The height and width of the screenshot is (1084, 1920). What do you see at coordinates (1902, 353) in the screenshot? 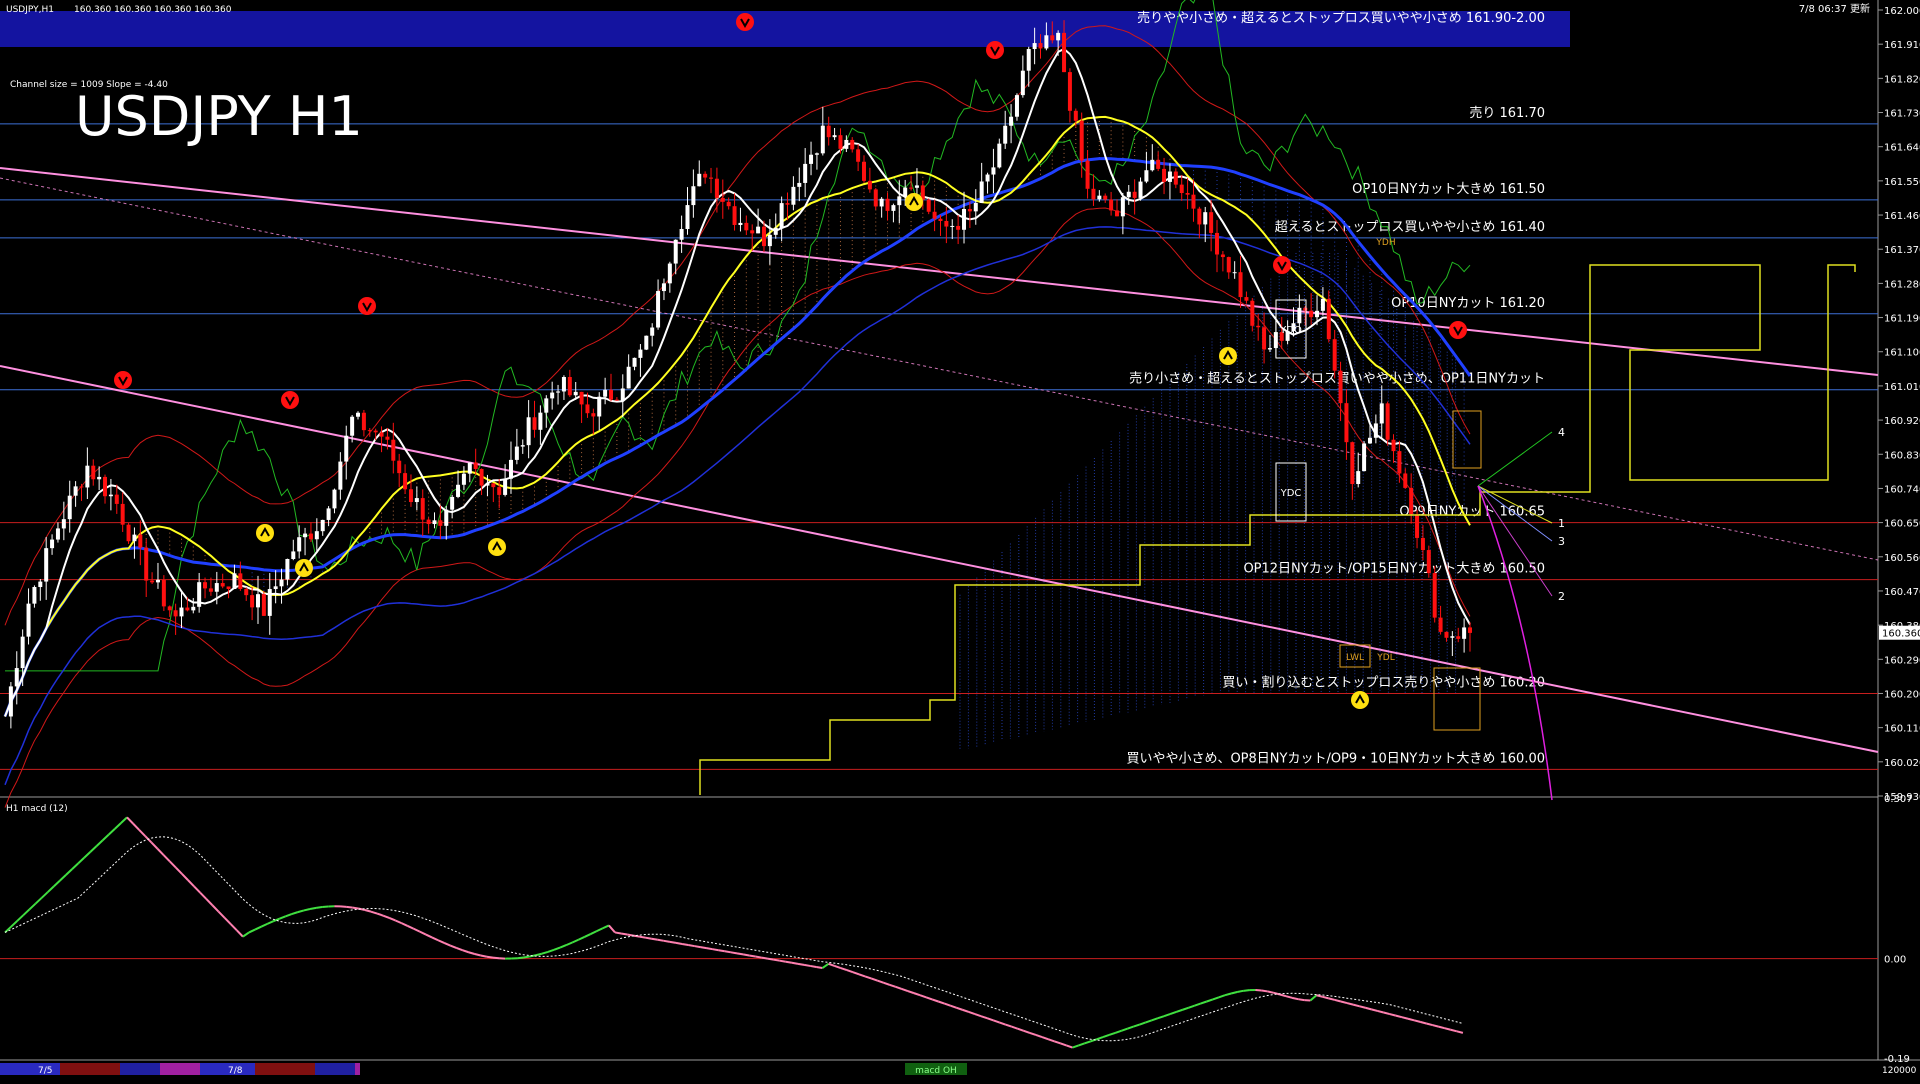
I see `price-tick-label: 161.100` at bounding box center [1902, 353].